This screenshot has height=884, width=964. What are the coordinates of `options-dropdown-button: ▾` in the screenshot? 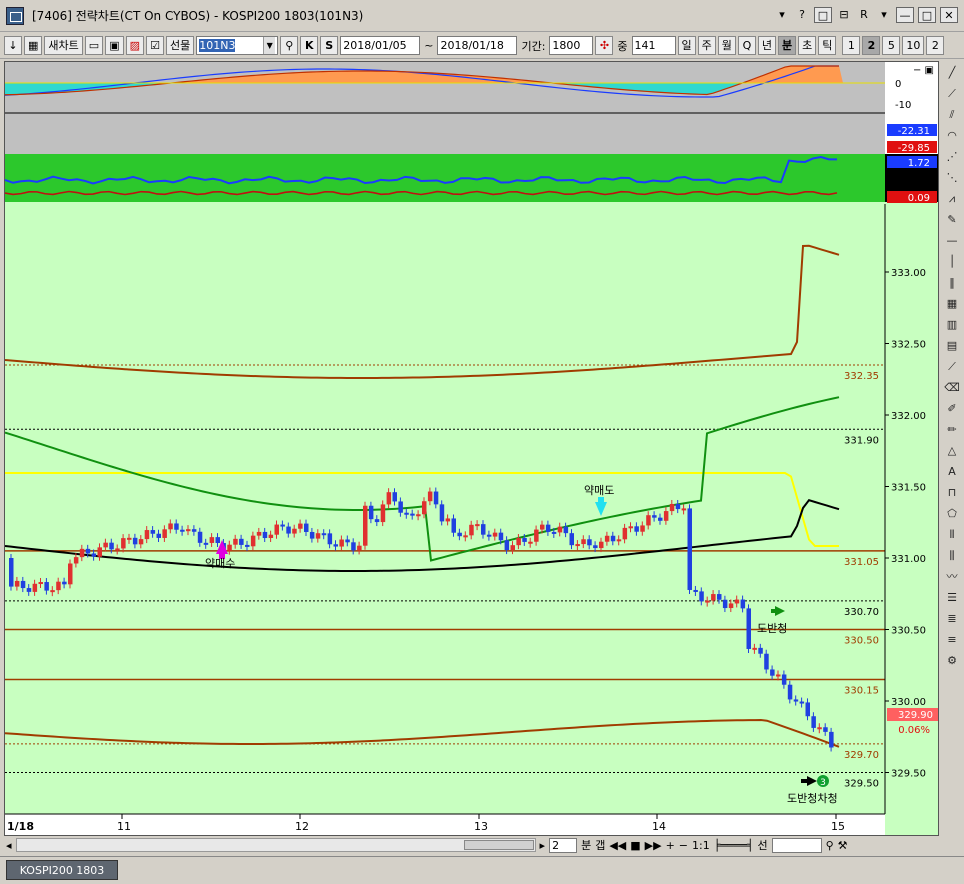 It's located at (884, 15).